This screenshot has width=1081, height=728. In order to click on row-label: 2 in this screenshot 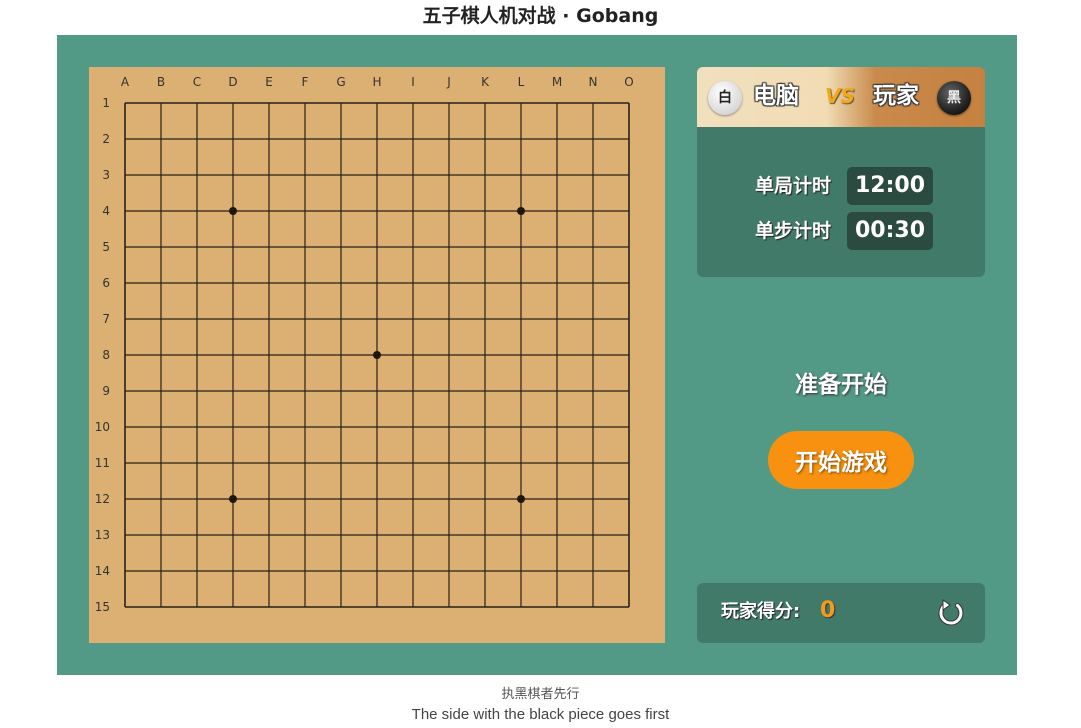, I will do `click(106, 139)`.